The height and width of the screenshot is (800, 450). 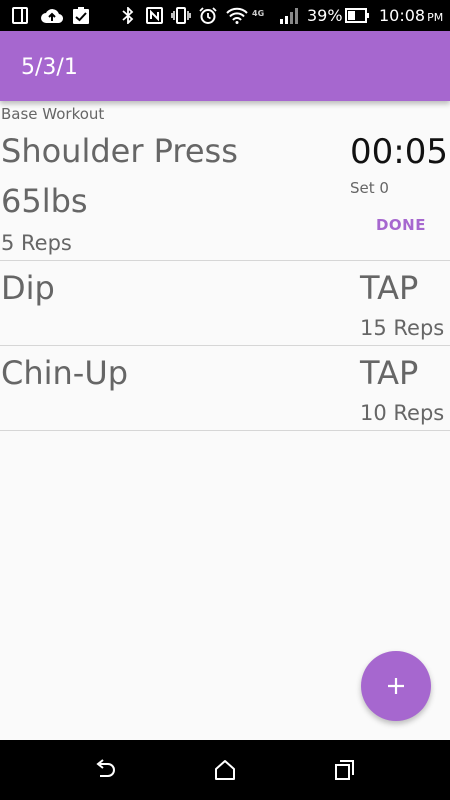 What do you see at coordinates (325, 15) in the screenshot?
I see `battery-percent: 39%` at bounding box center [325, 15].